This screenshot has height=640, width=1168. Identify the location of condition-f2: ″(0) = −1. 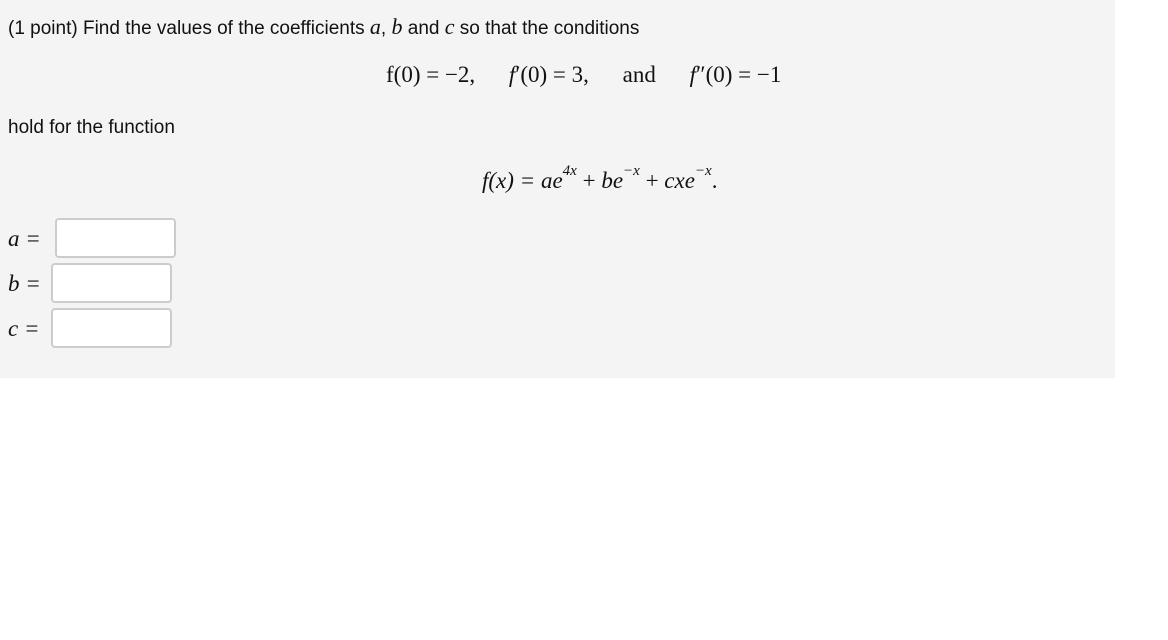
(739, 74).